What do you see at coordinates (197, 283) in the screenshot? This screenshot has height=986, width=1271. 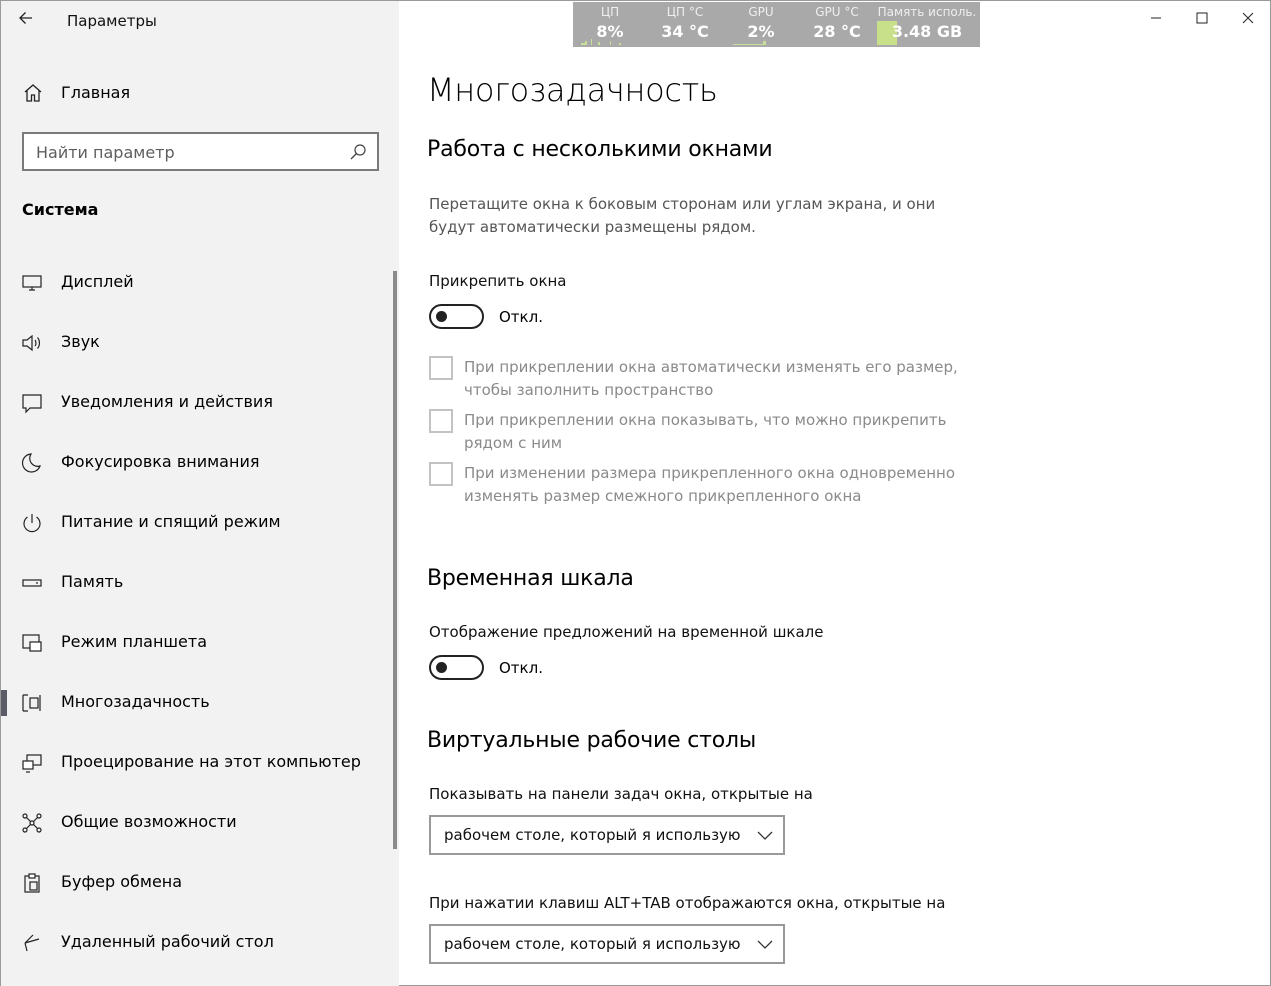 I see `sidebar-item-display: Дисплей` at bounding box center [197, 283].